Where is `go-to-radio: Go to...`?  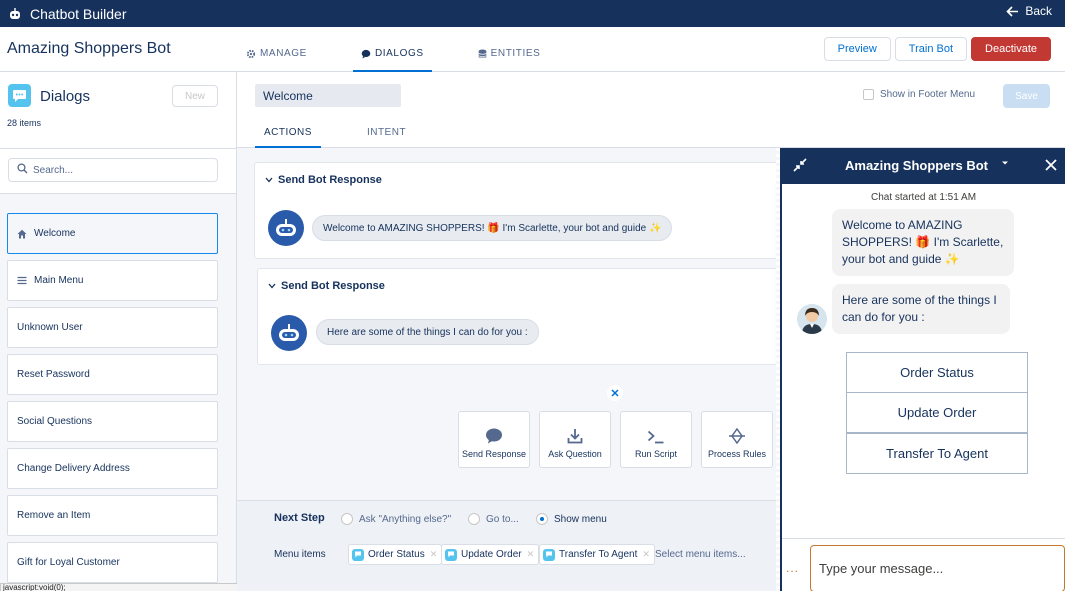
go-to-radio: Go to... is located at coordinates (493, 519).